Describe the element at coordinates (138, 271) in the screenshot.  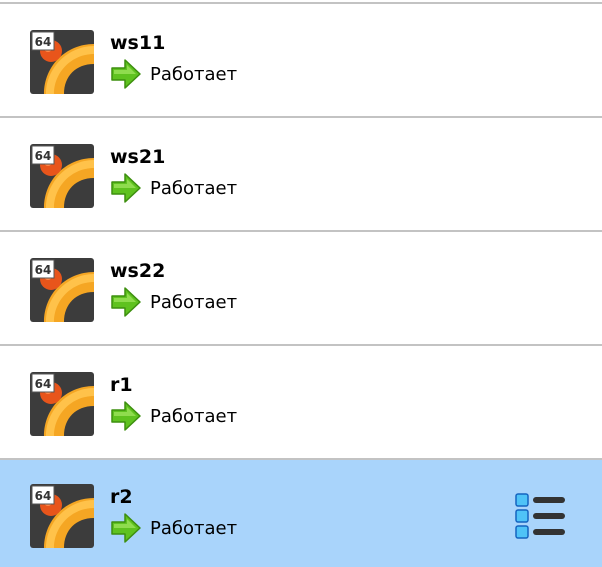
I see `vm-name: ws22` at that location.